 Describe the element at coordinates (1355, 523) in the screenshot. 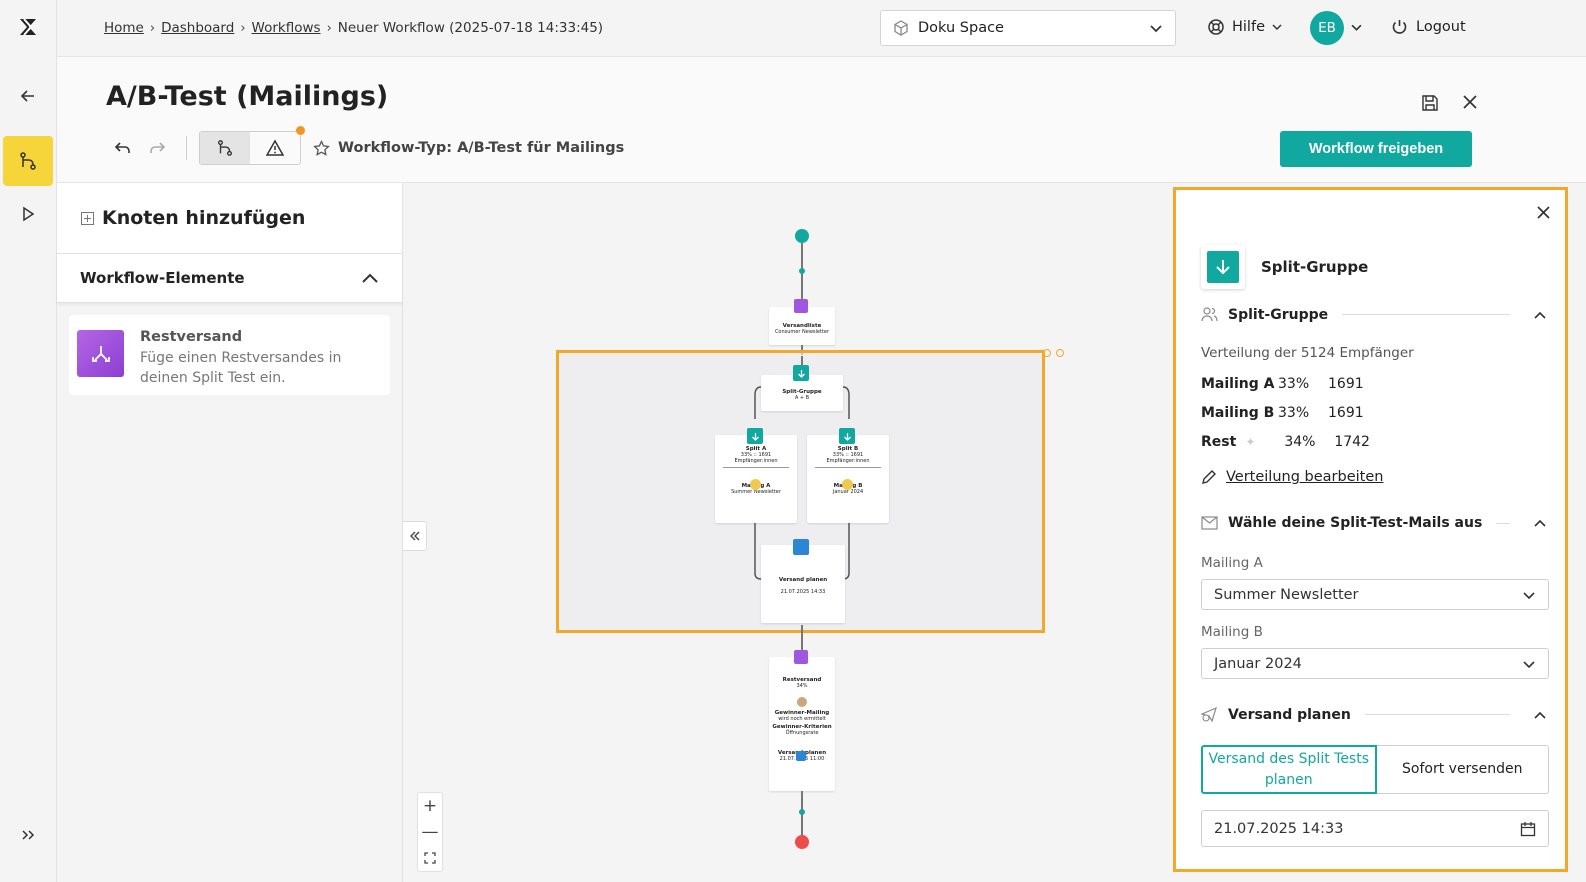

I see `section-title: Wähle deine Split-Test-Mails aus` at that location.